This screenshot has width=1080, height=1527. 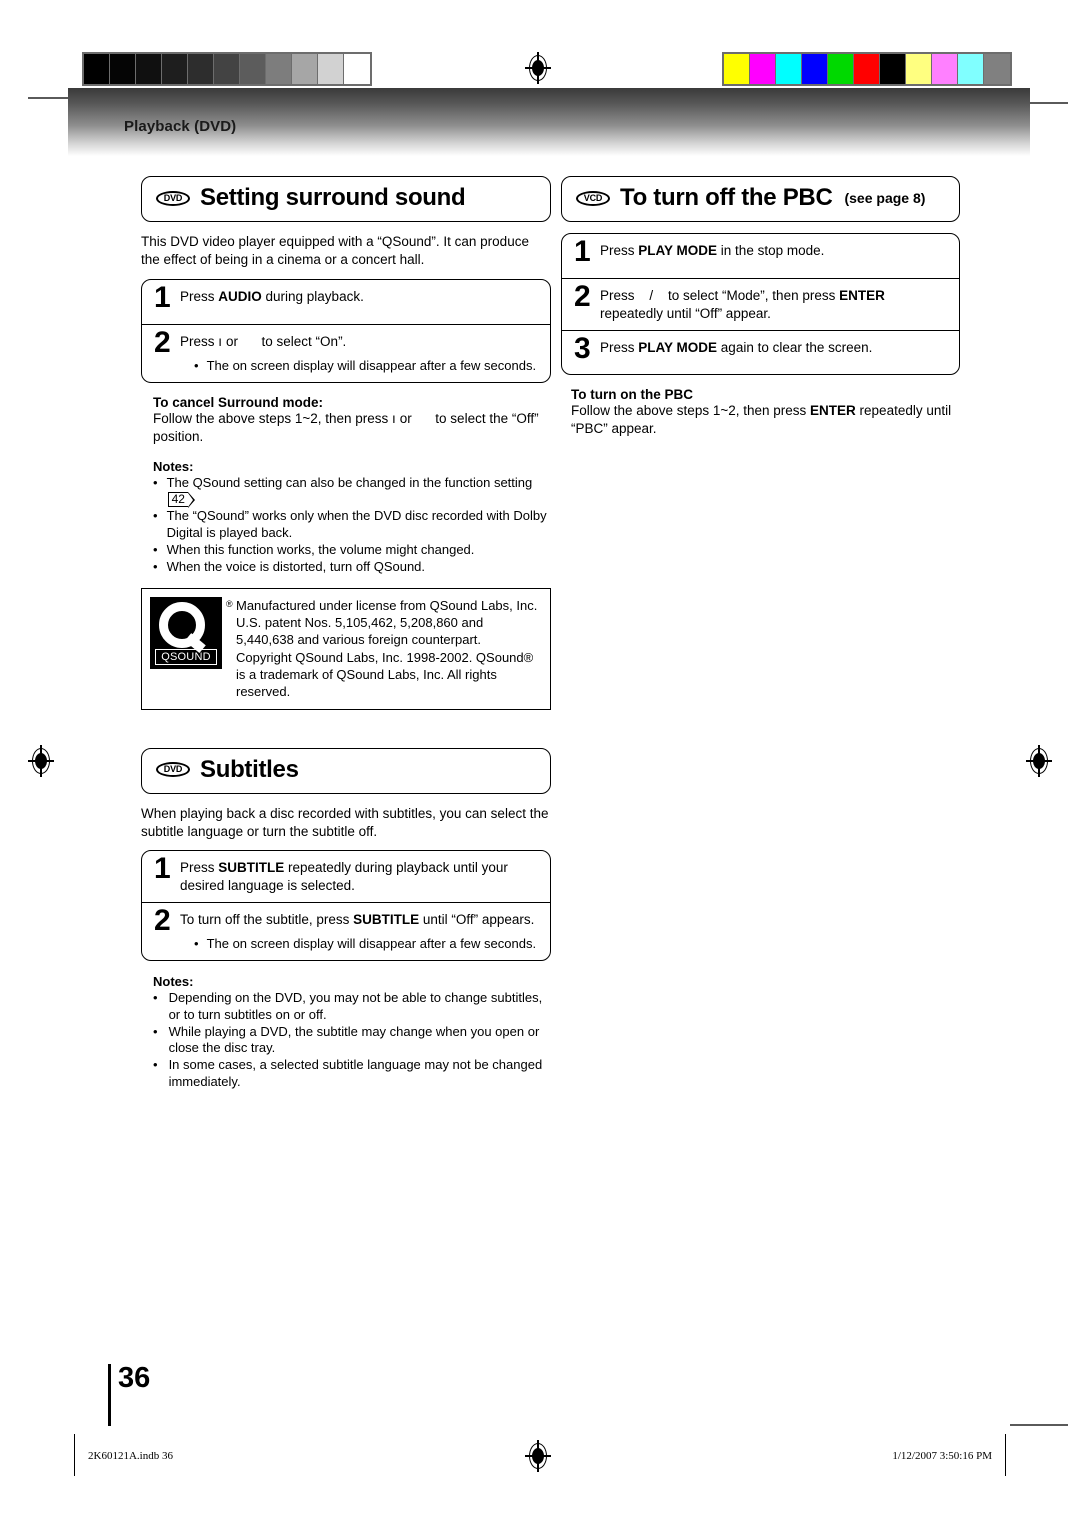 What do you see at coordinates (942, 1456) in the screenshot?
I see `footer-timestamp: 1/12/2007 3:50:16 PM` at bounding box center [942, 1456].